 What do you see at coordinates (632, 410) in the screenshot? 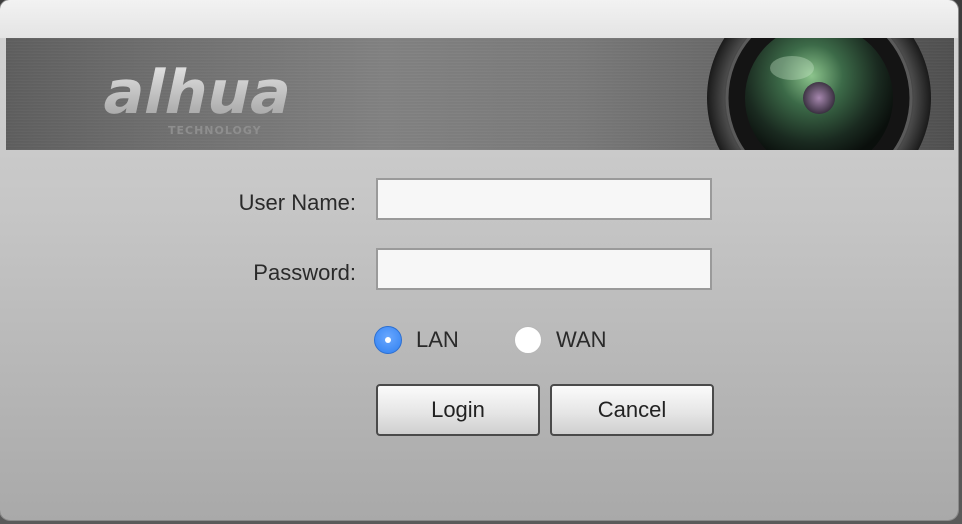
I see `cancel-button: Cancel` at bounding box center [632, 410].